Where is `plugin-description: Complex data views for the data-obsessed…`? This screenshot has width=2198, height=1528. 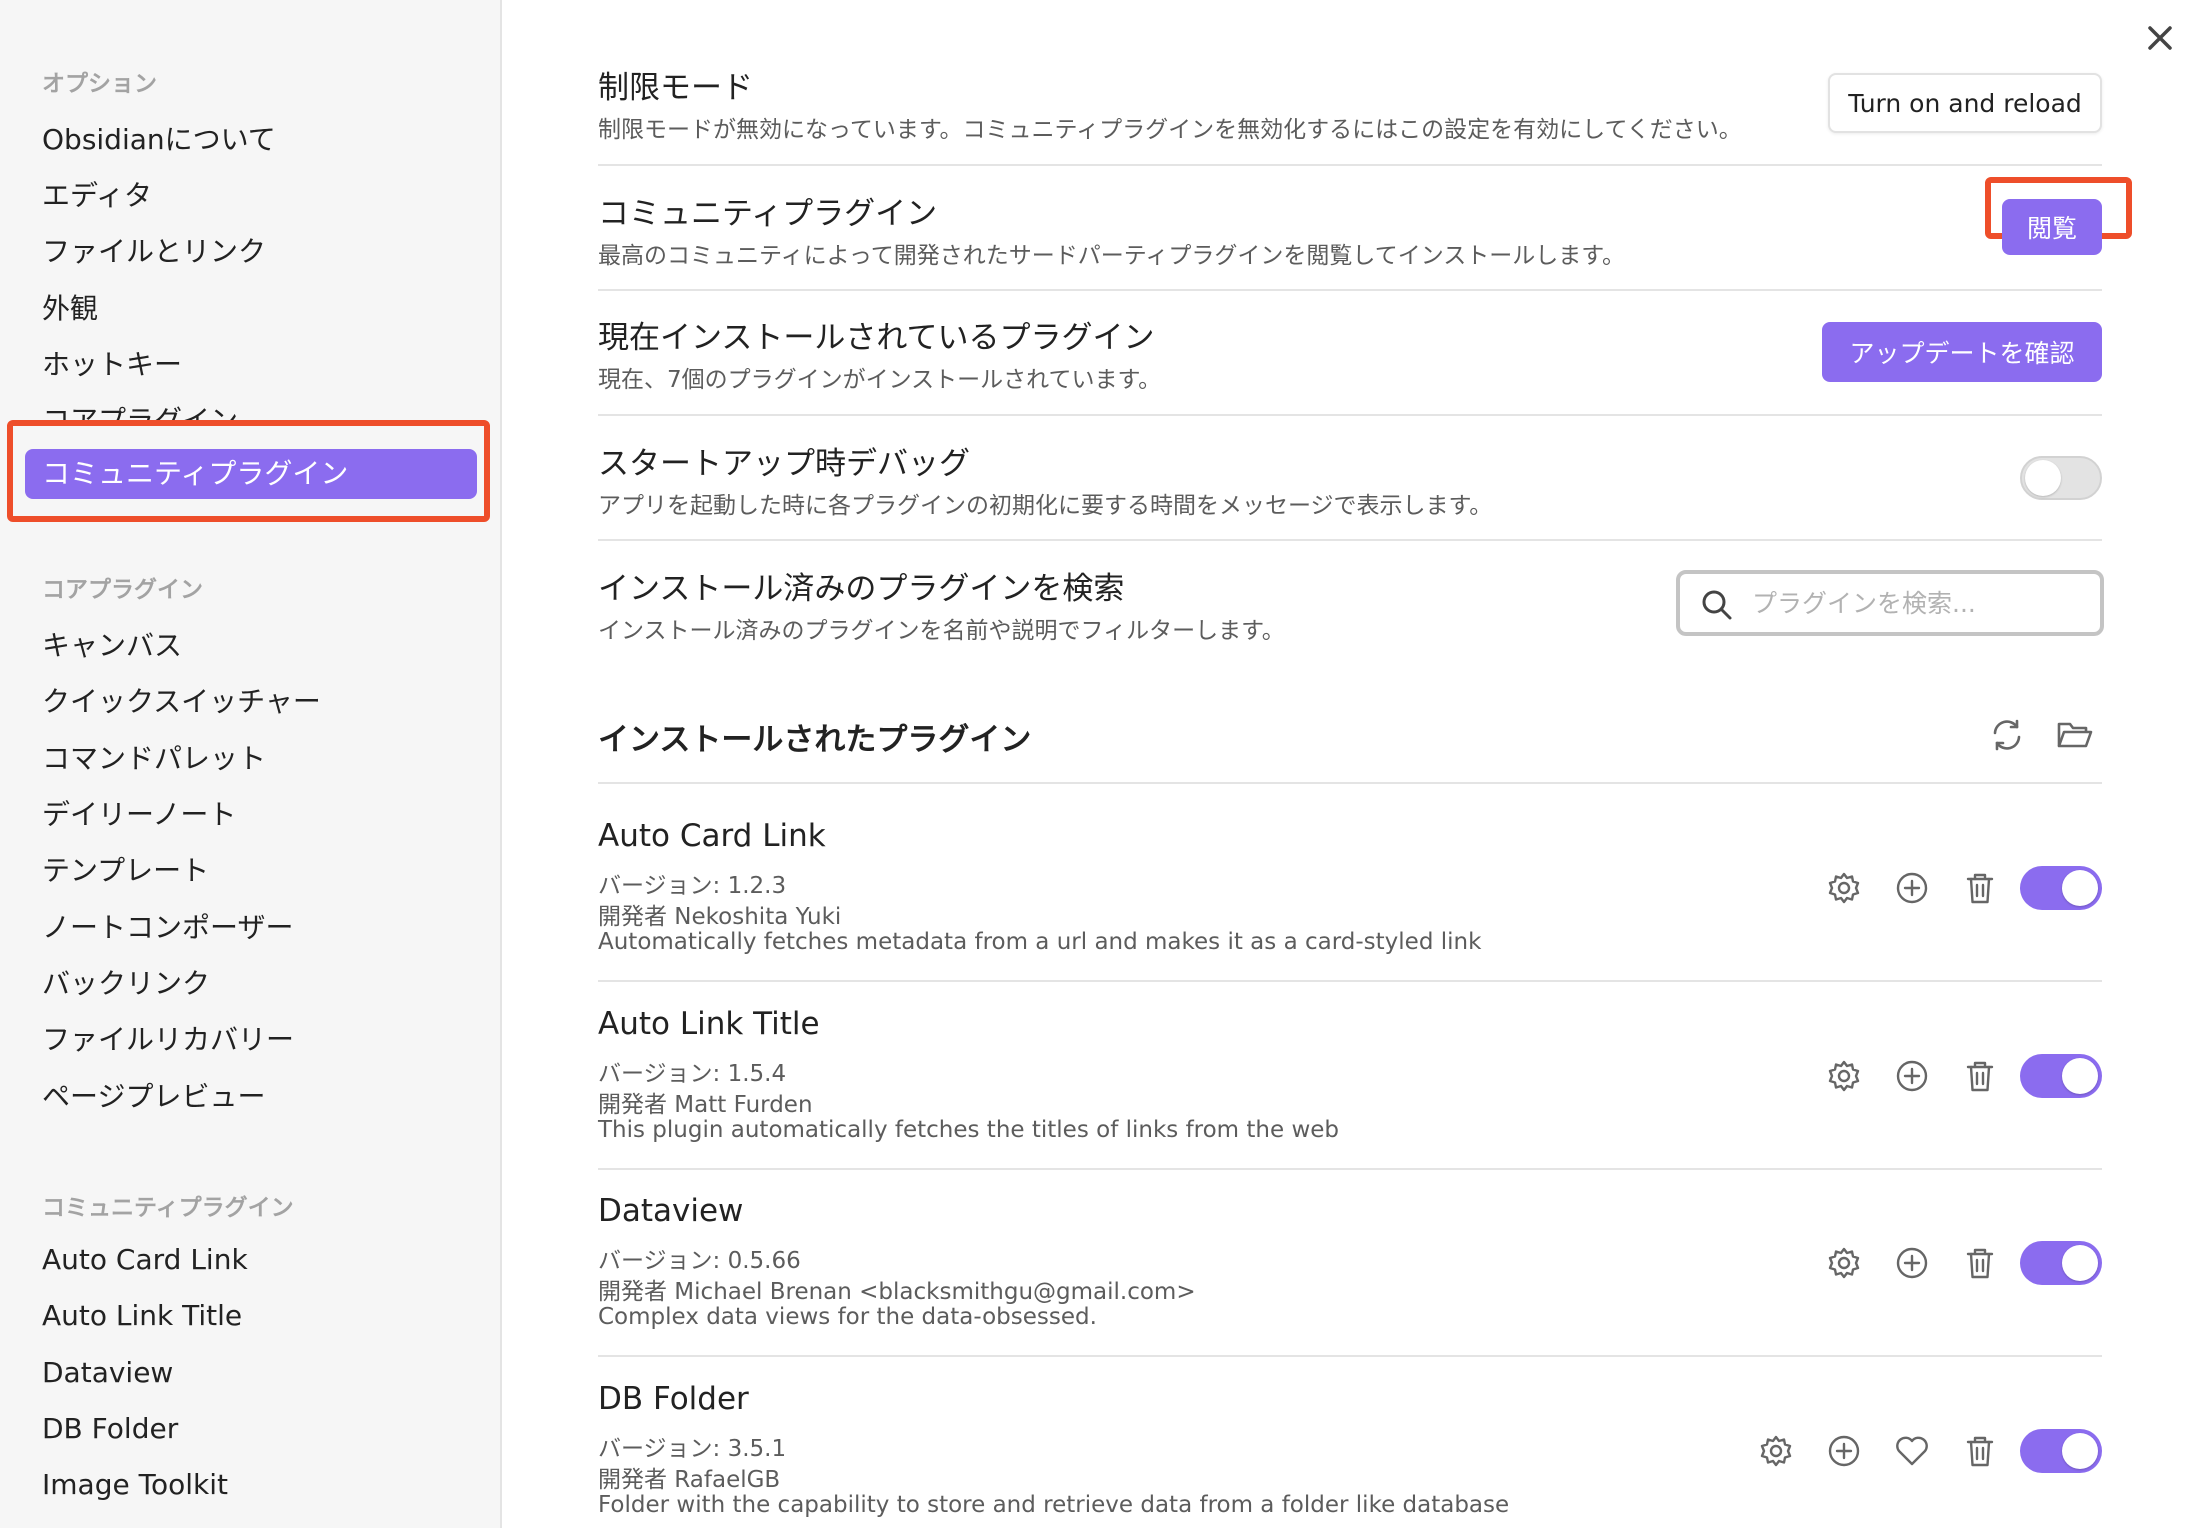 plugin-description: Complex data views for the data-obsessed… is located at coordinates (847, 1317).